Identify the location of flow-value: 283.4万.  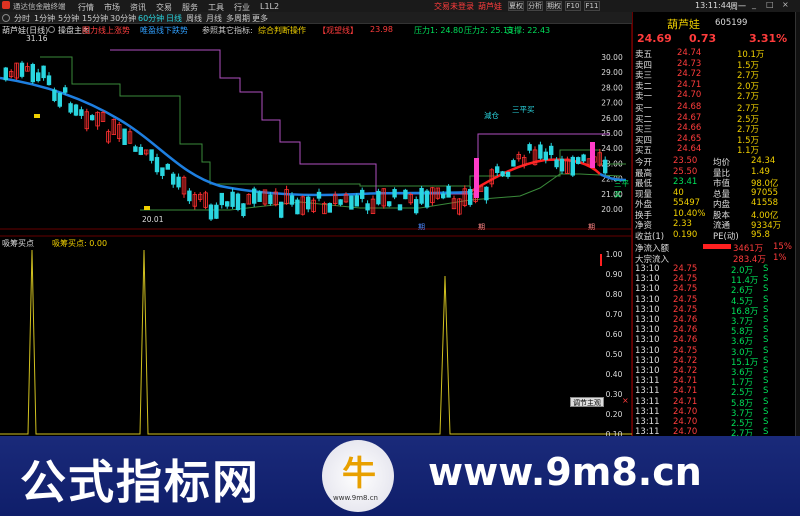
(749, 259).